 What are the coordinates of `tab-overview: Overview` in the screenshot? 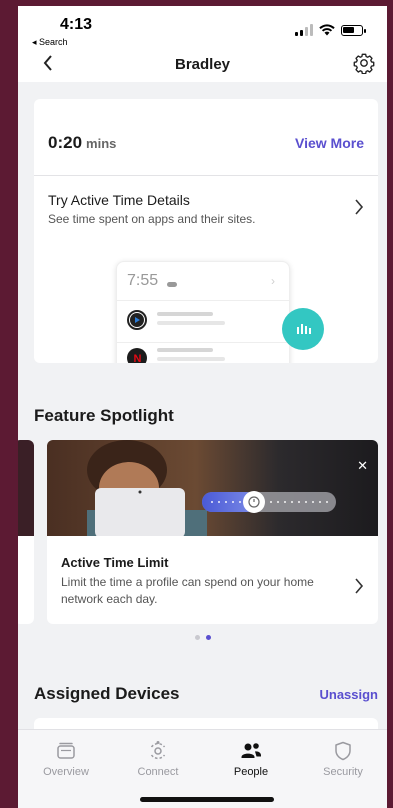 It's located at (66, 759).